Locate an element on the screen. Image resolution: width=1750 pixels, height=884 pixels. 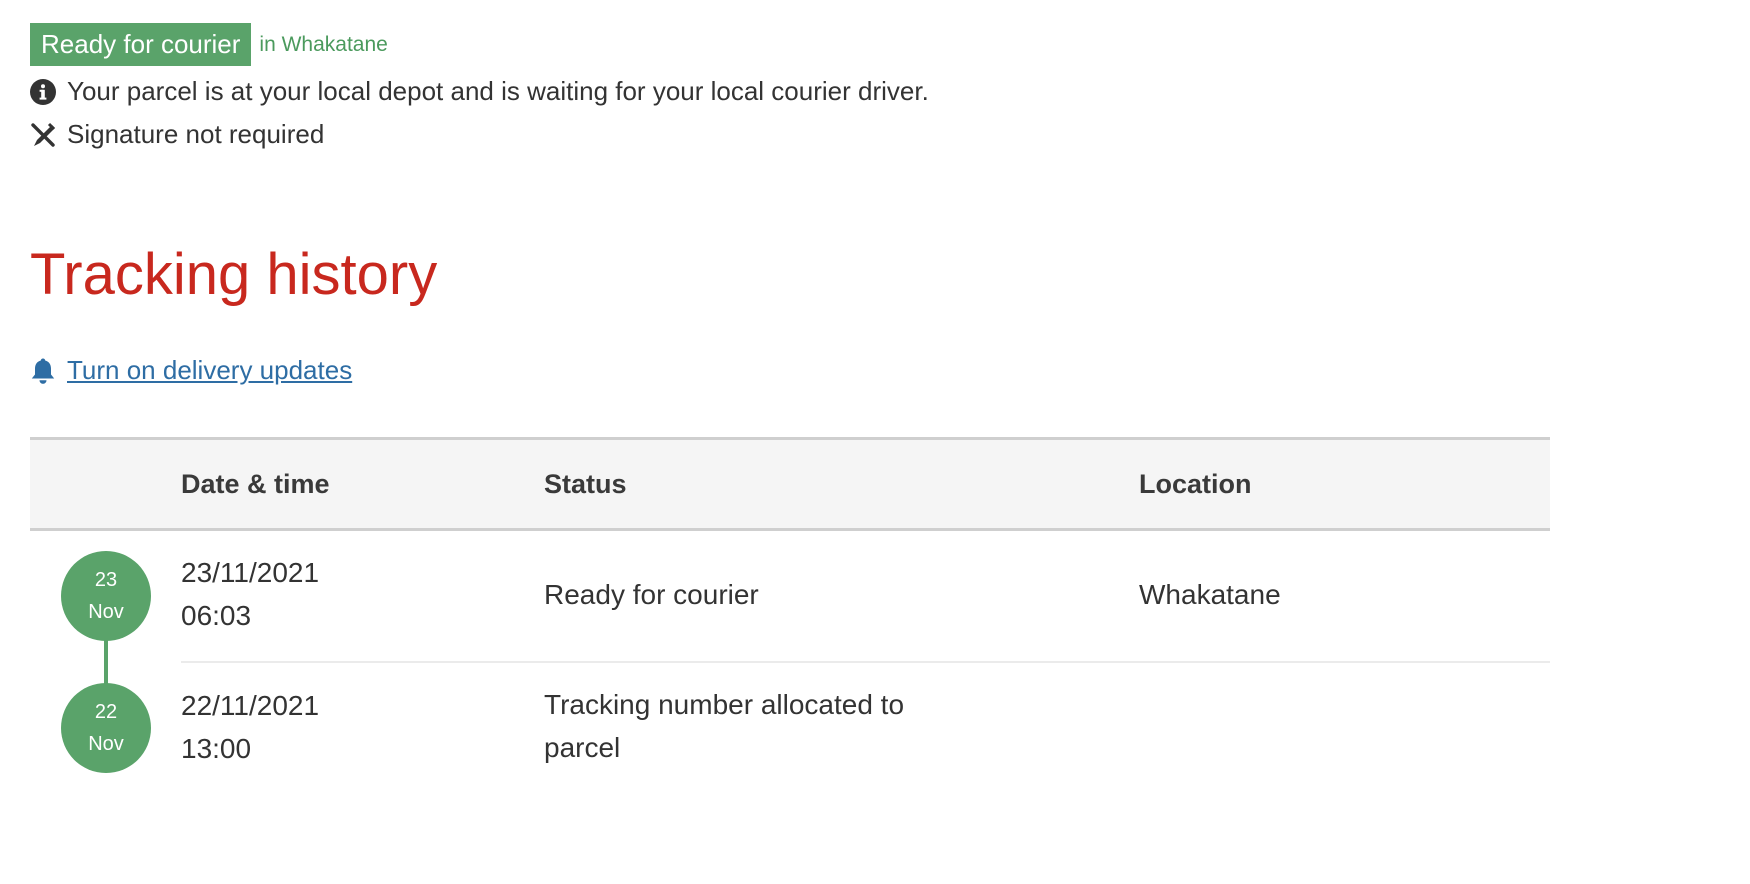
column-header-status: Status is located at coordinates (585, 484).